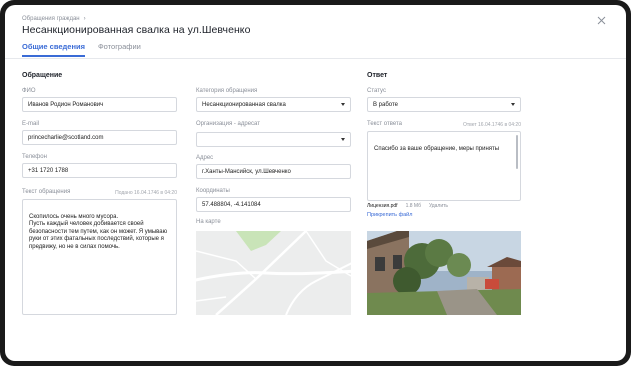  Describe the element at coordinates (517, 152) in the screenshot. I see `answer-scrollbar` at that location.